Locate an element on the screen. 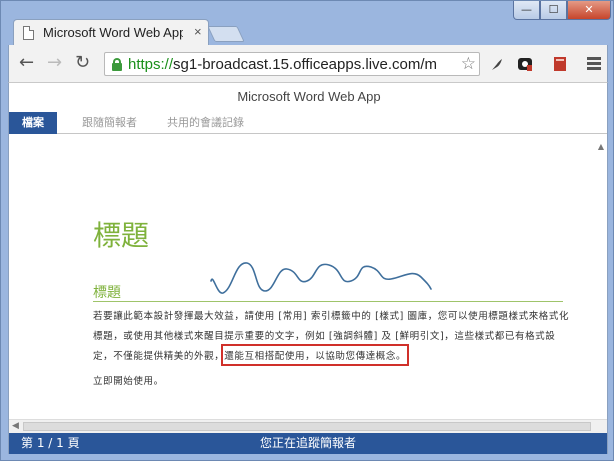  scrollbar-thumb is located at coordinates (307, 426).